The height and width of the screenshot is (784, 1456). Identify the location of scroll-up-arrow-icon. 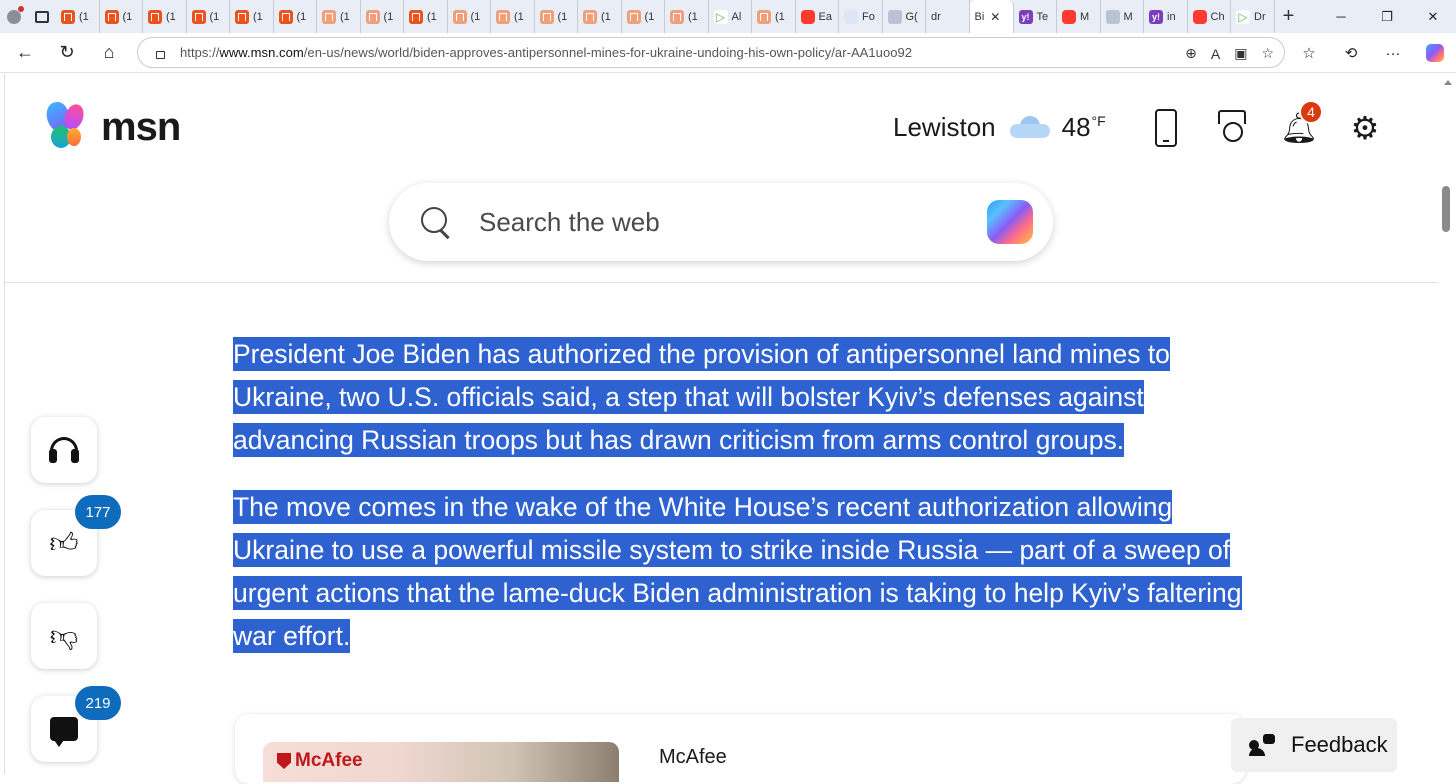
(1448, 82).